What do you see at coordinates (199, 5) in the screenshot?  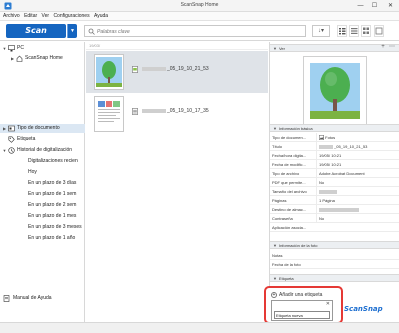 I see `window-title: ScanSnap Home` at bounding box center [199, 5].